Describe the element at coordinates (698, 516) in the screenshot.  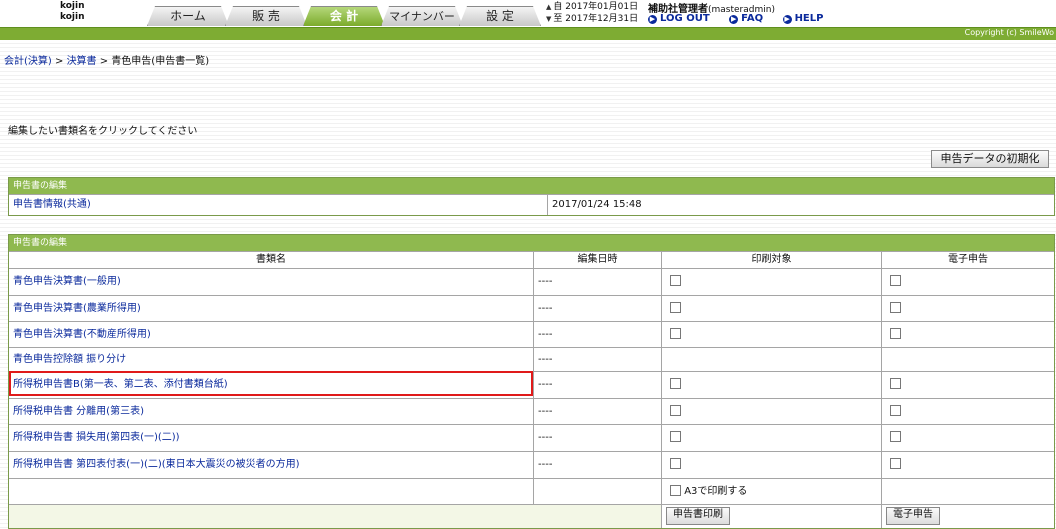
I see `print-button: 申告書印刷` at that location.